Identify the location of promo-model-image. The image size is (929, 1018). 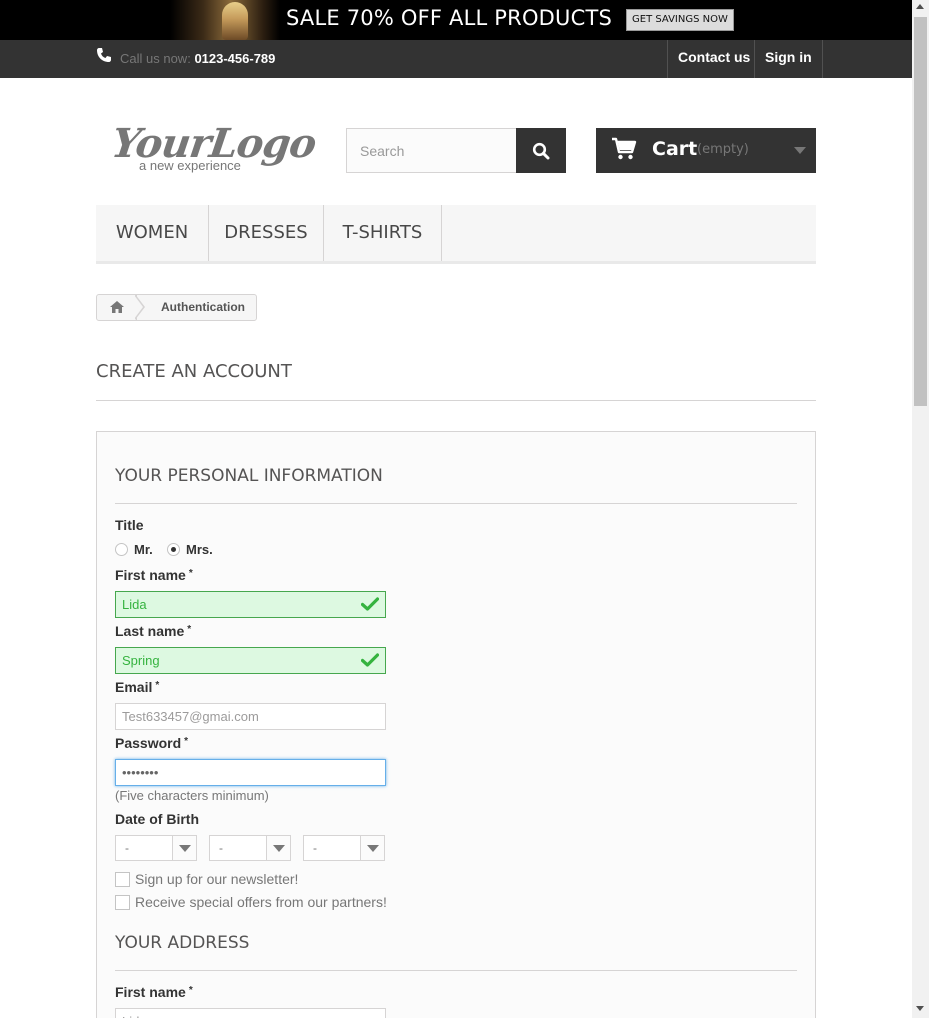
(225, 20).